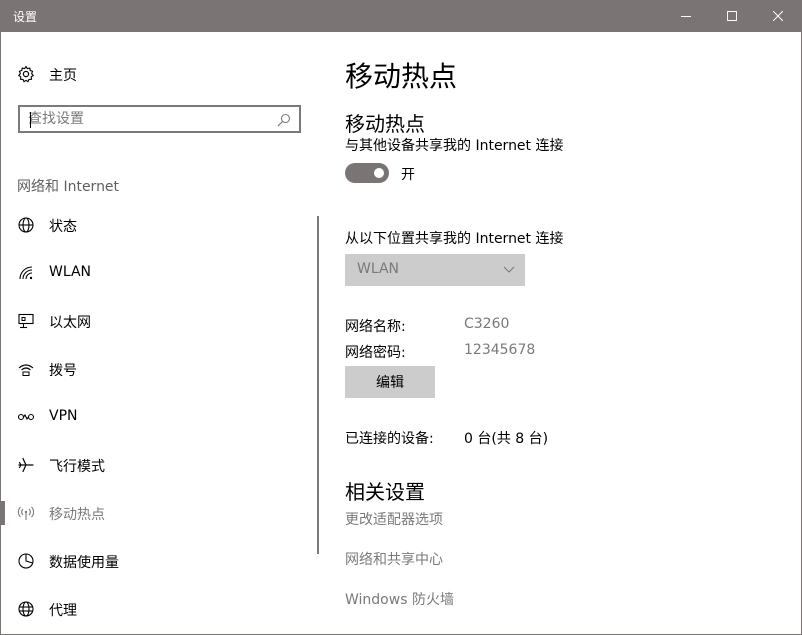  What do you see at coordinates (63, 227) in the screenshot?
I see `sidebar-item-label: 状态` at bounding box center [63, 227].